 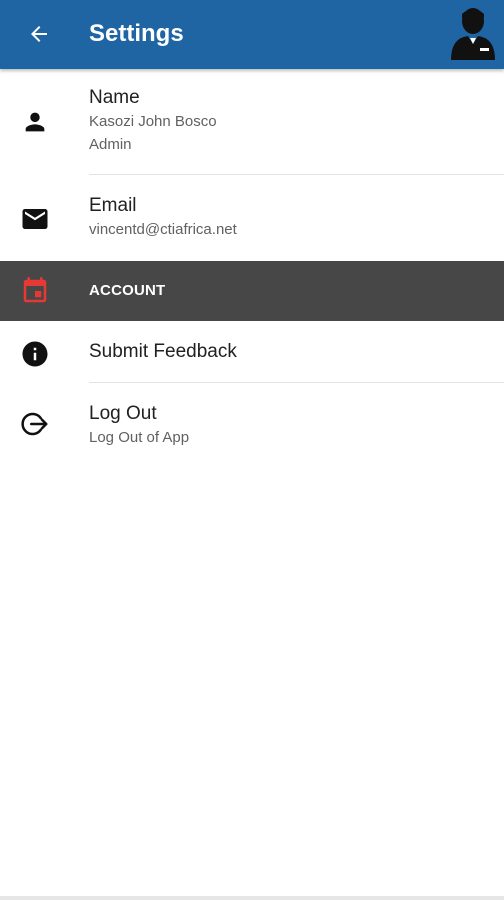 I want to click on user-avatar-icon, so click(x=473, y=32).